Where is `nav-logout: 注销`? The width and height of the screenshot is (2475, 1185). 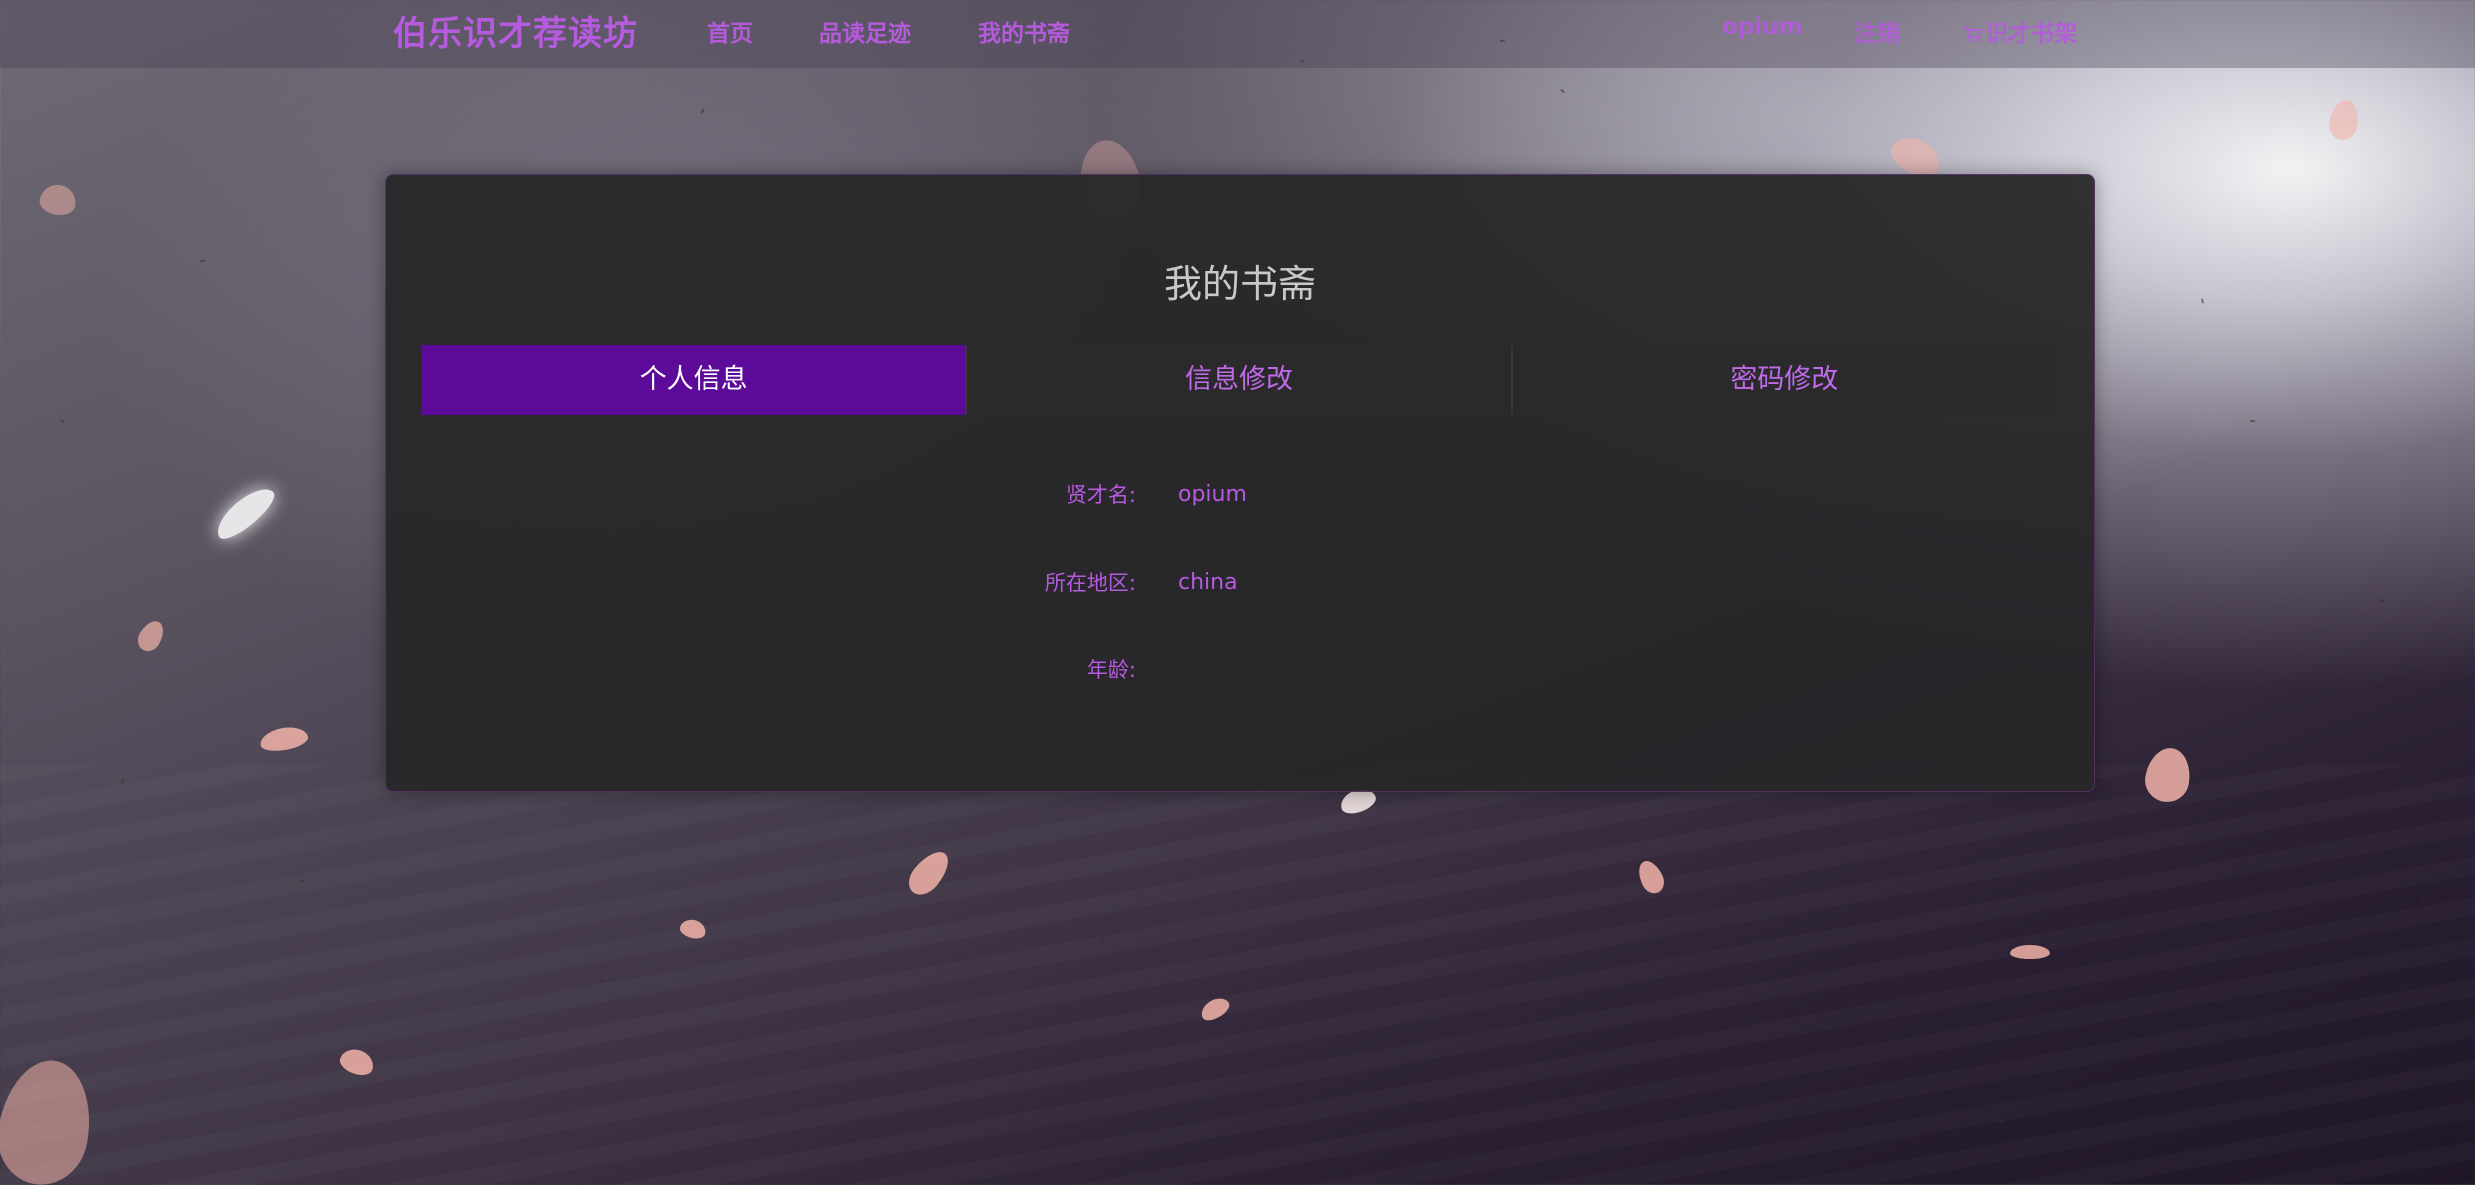
nav-logout: 注销 is located at coordinates (1877, 31).